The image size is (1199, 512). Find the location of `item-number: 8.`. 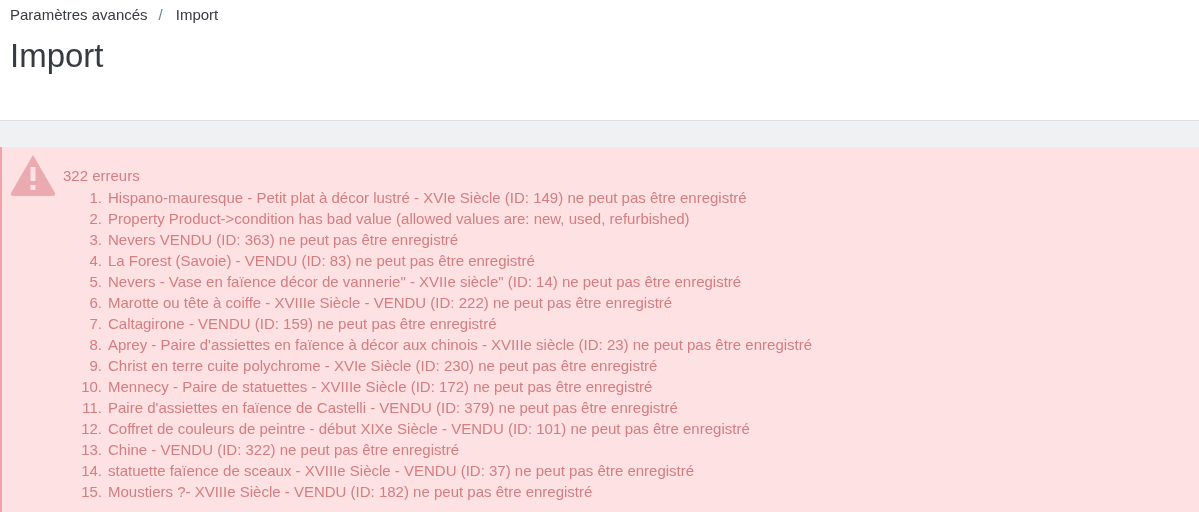

item-number: 8. is located at coordinates (95, 345).